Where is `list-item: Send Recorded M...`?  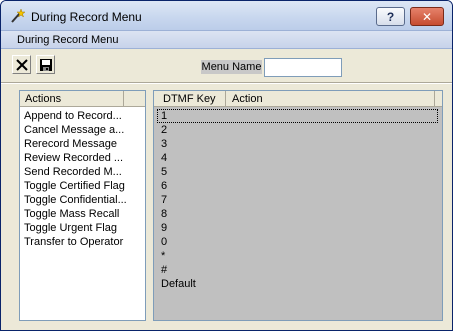
list-item: Send Recorded M... is located at coordinates (82, 172).